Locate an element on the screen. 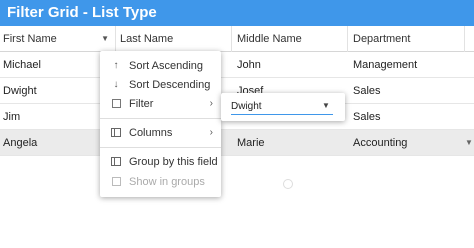 This screenshot has height=248, width=474. menu-item-label: Columns is located at coordinates (151, 133).